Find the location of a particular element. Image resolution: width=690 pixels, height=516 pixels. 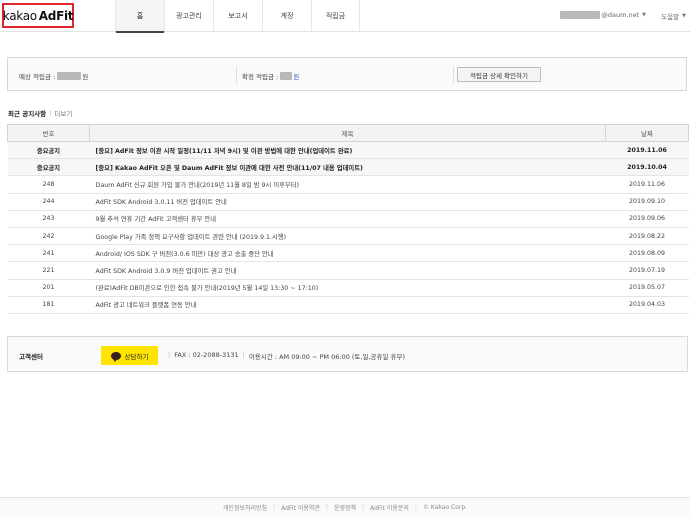

column-header-date: 날짜 is located at coordinates (647, 133).